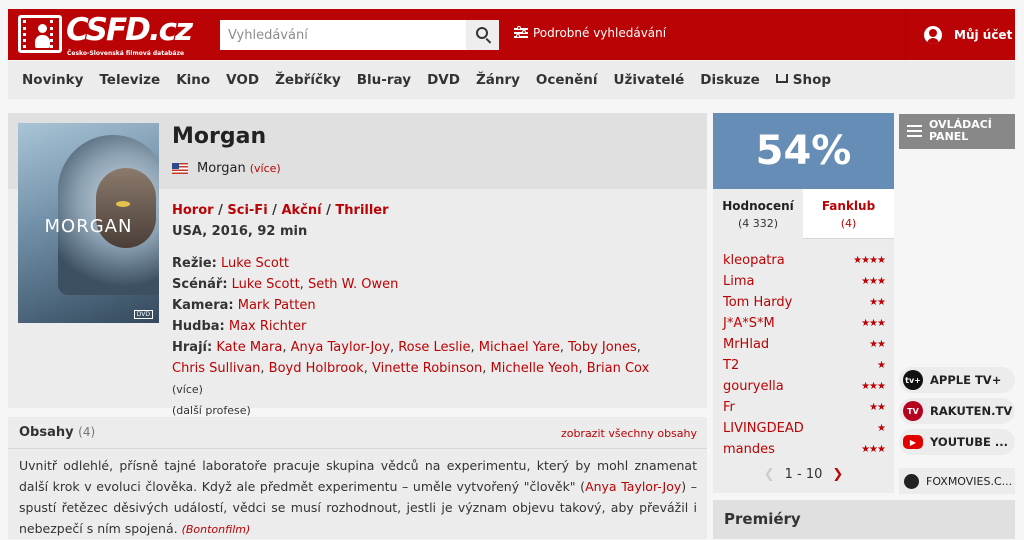 The image size is (1024, 540). I want to click on rating-item: LIVINGDEAD ★, so click(804, 428).